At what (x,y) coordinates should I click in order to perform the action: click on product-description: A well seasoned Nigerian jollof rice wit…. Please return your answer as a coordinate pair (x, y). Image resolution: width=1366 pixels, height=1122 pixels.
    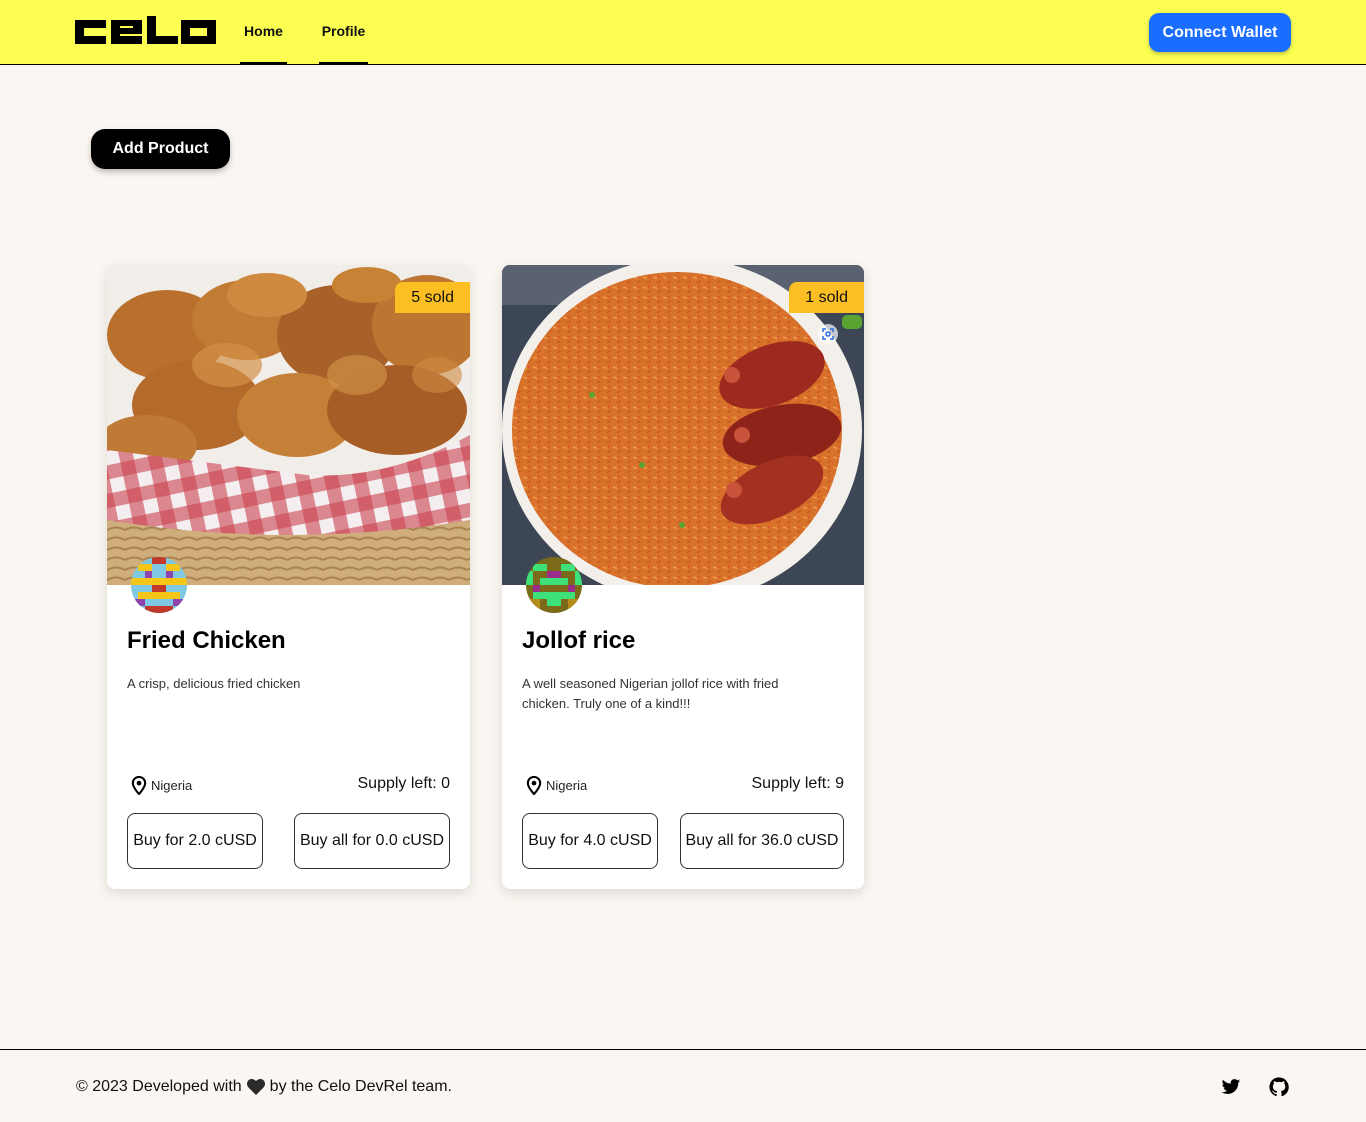
    Looking at the image, I should click on (650, 693).